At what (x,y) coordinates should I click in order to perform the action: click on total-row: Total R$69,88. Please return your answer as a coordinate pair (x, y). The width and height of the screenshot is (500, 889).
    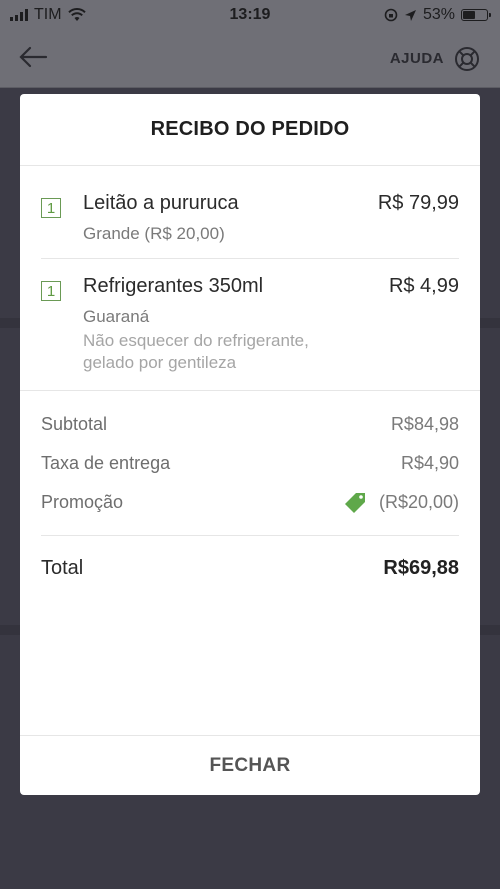
    Looking at the image, I should click on (250, 568).